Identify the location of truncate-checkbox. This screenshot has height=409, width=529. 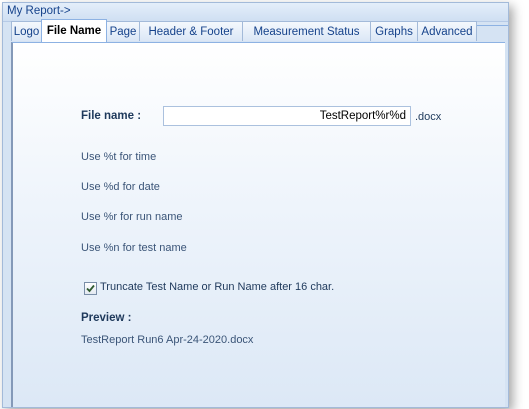
(90, 288).